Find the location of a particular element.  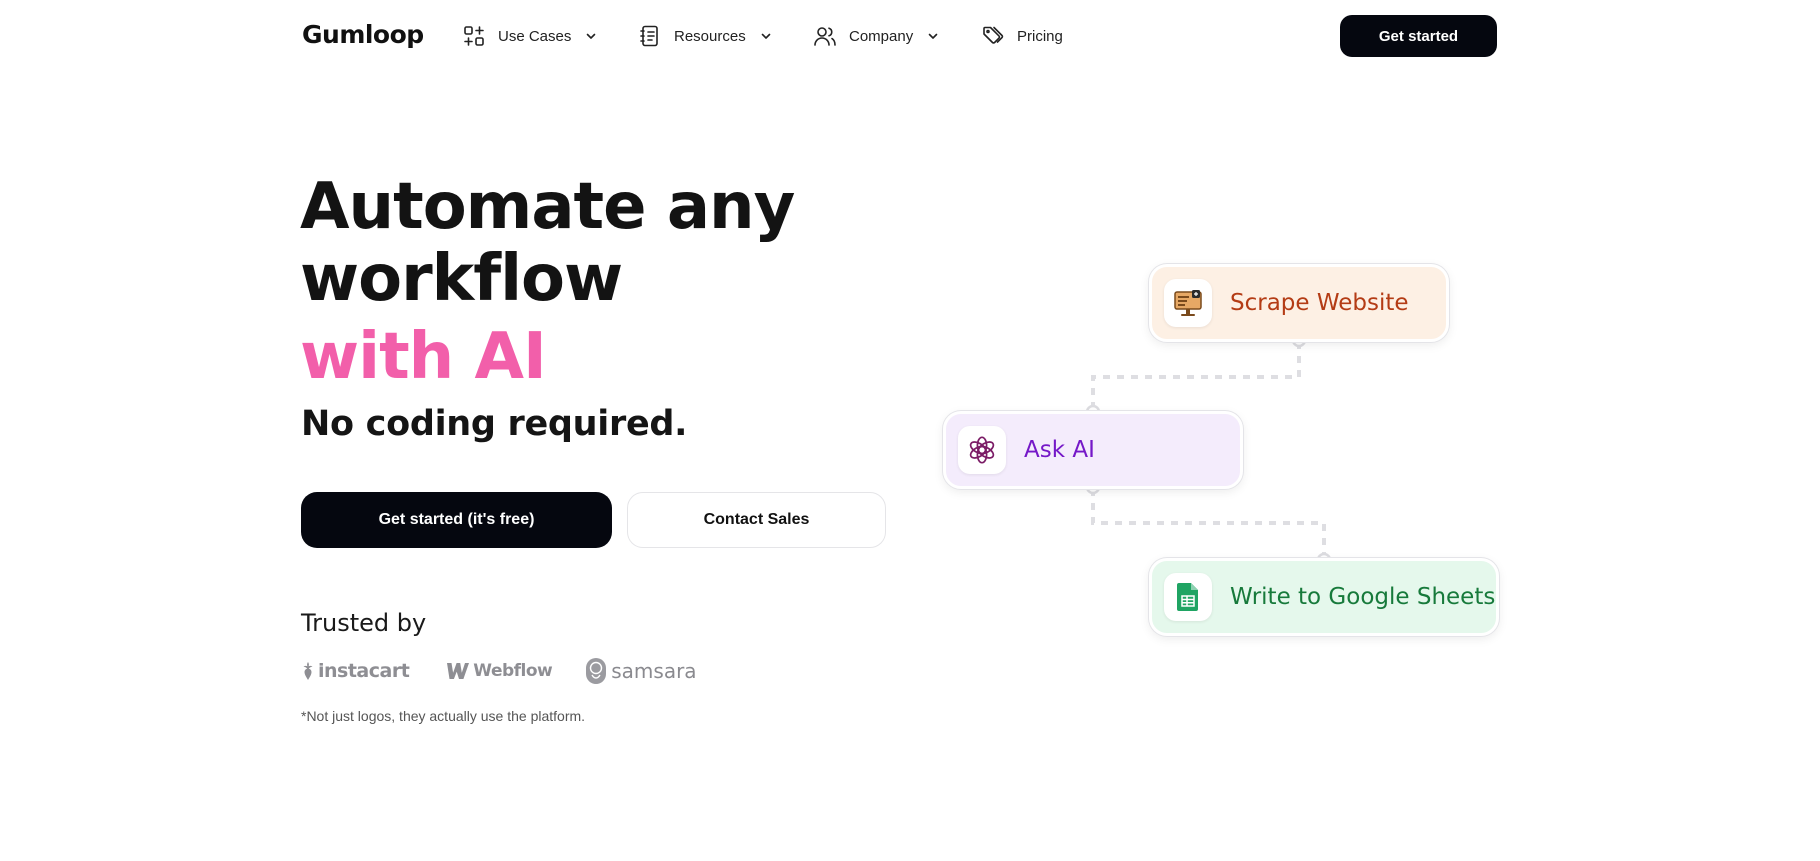

use-cases-icon is located at coordinates (474, 36).